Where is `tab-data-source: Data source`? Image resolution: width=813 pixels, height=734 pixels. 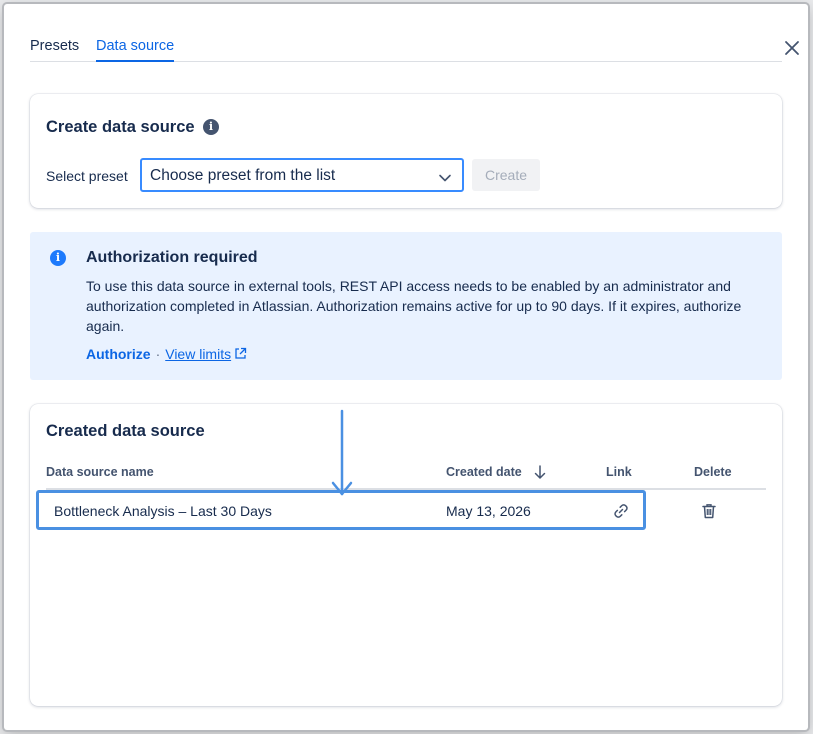 tab-data-source: Data source is located at coordinates (135, 50).